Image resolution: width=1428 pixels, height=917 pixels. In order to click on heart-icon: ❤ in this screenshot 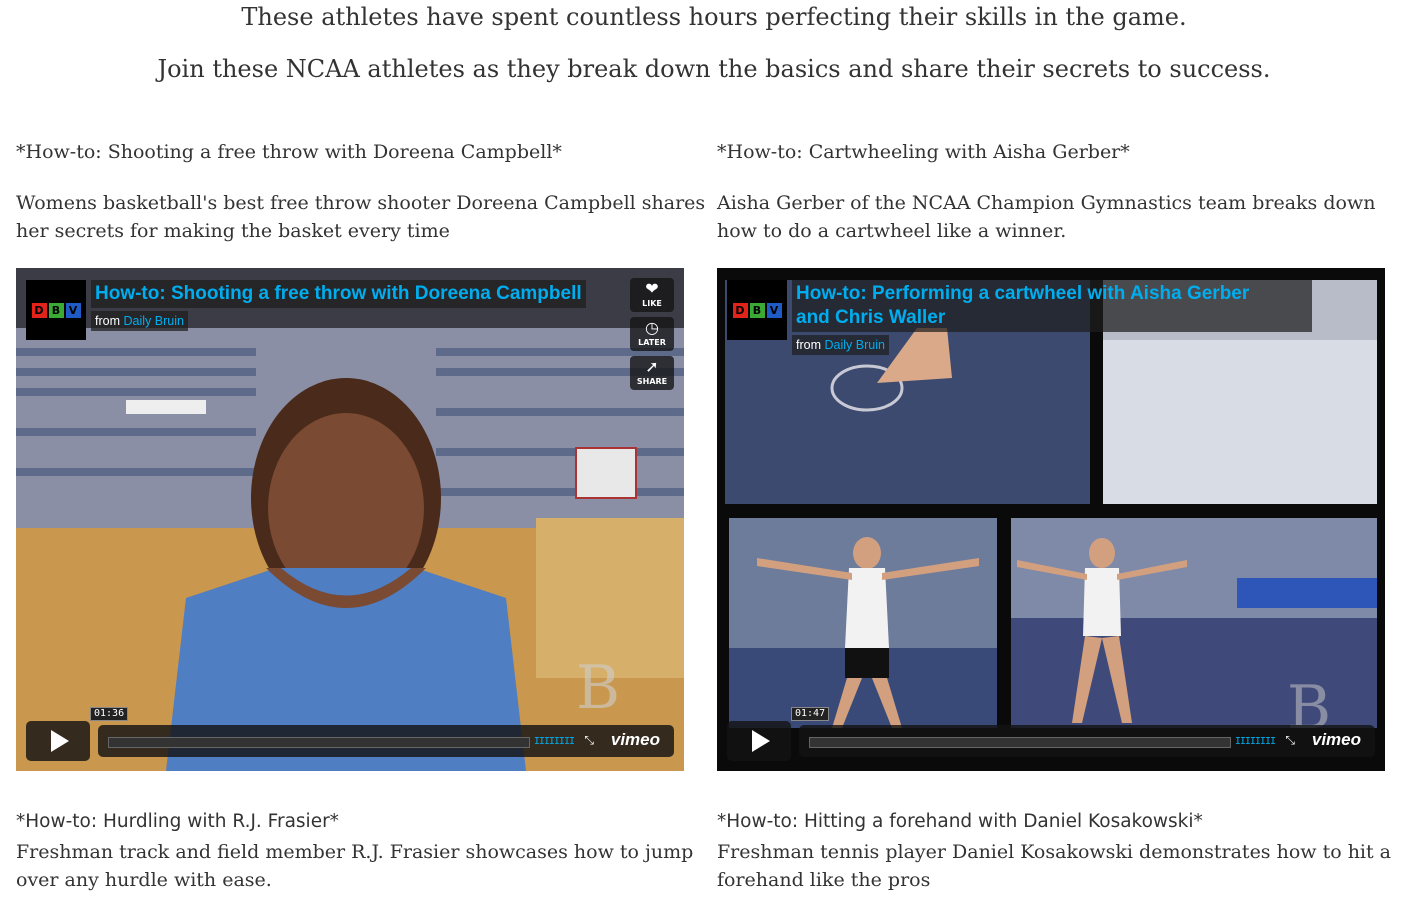, I will do `click(652, 288)`.